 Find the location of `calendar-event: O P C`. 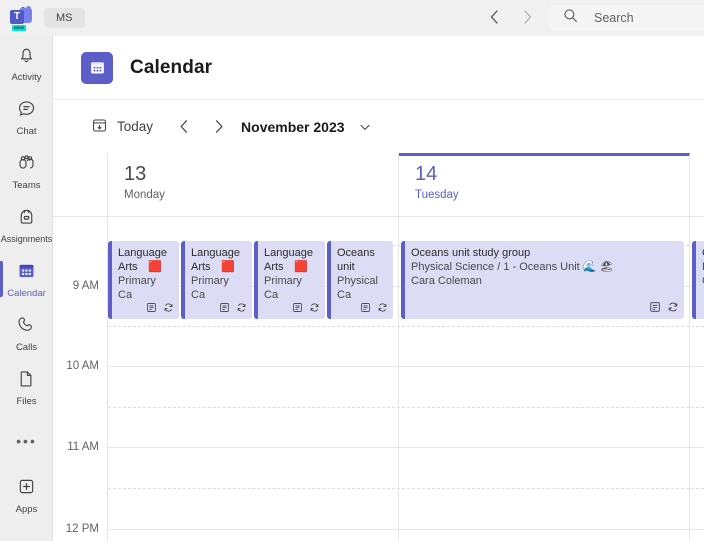

calendar-event: O P C is located at coordinates (698, 280).